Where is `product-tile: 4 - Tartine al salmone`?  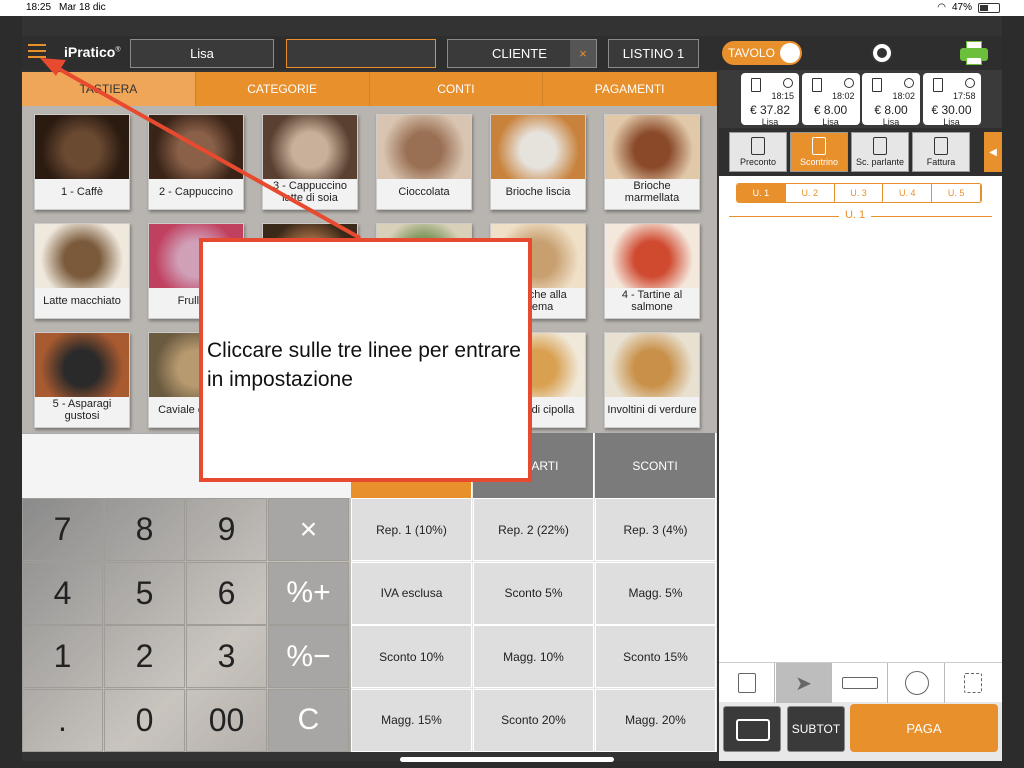 product-tile: 4 - Tartine al salmone is located at coordinates (652, 271).